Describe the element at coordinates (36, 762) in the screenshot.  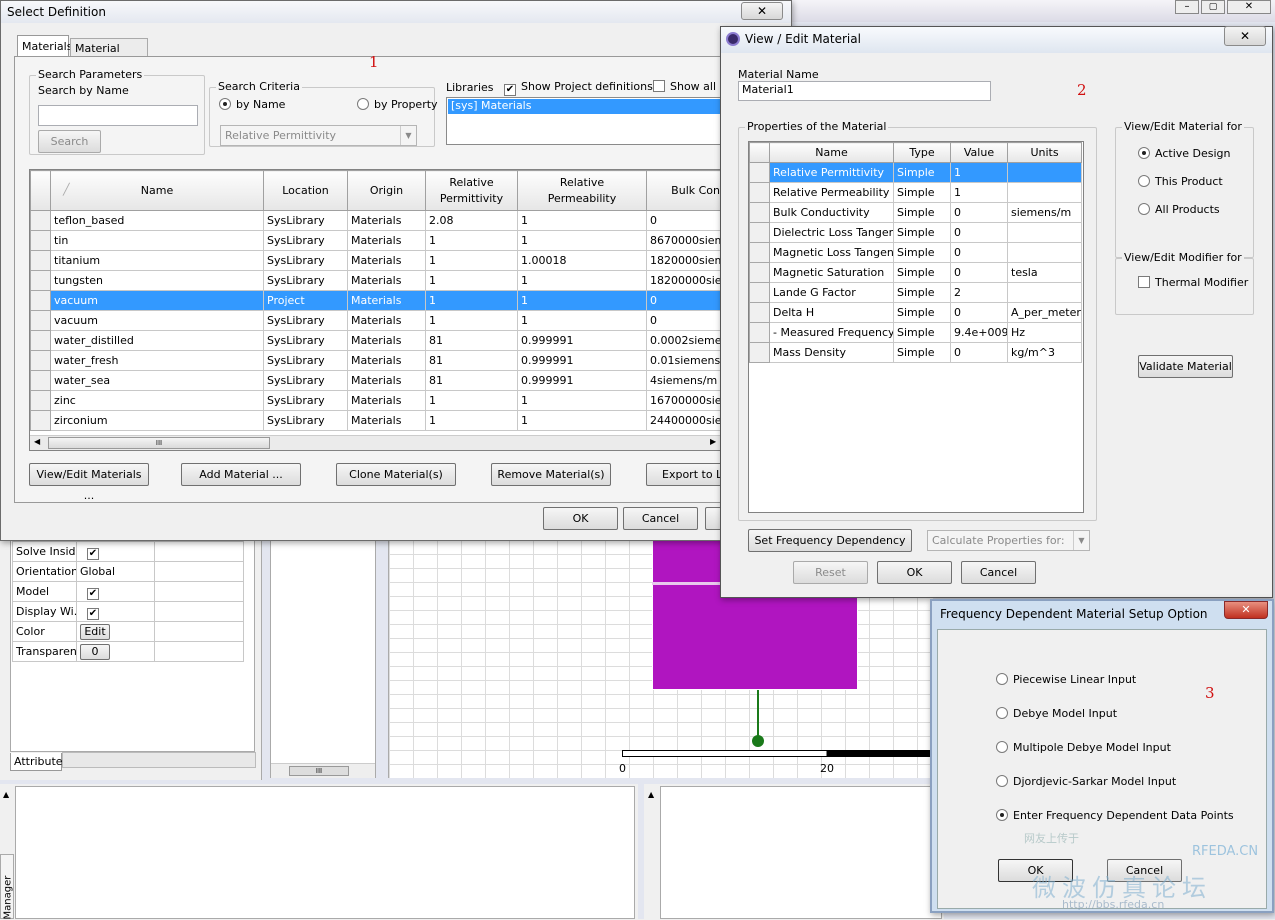
I see `attribute-tab: Attribute` at that location.